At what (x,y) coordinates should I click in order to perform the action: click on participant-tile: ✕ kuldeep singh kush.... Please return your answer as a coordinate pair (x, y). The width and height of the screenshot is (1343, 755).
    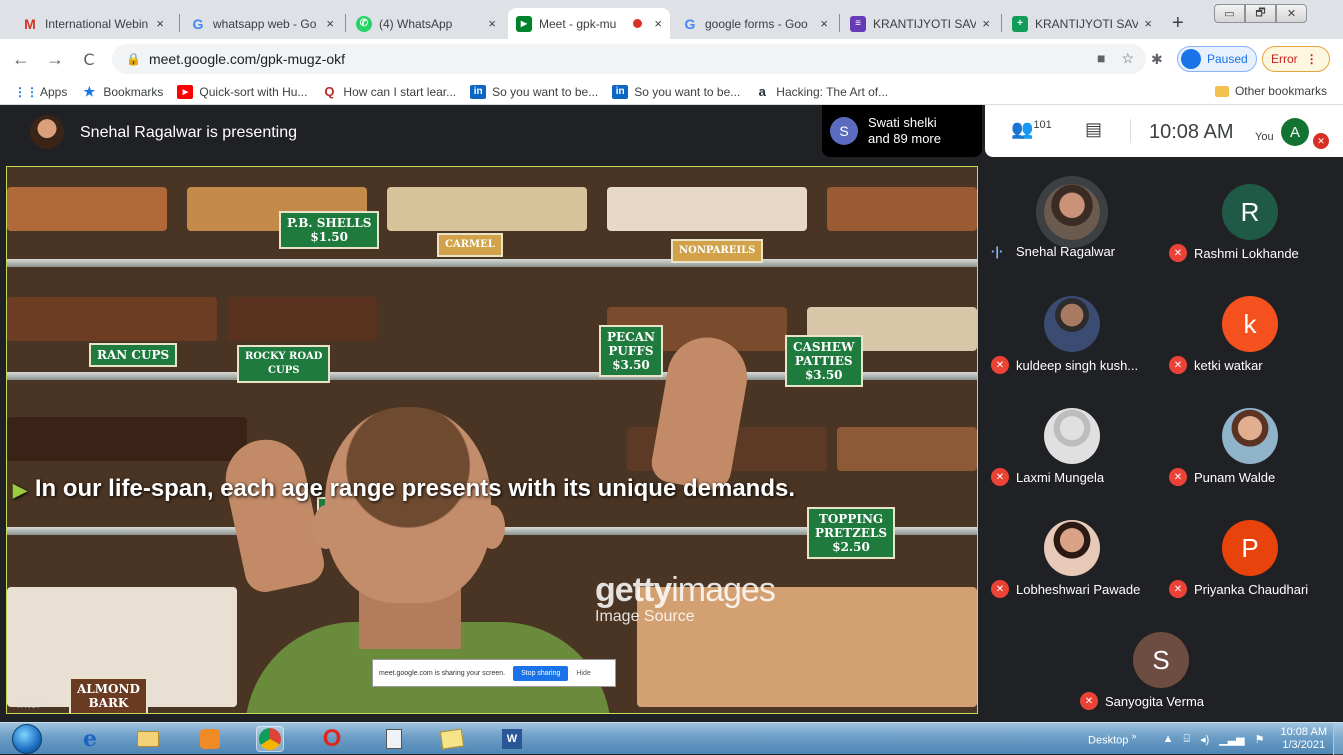
    Looking at the image, I should click on (1072, 334).